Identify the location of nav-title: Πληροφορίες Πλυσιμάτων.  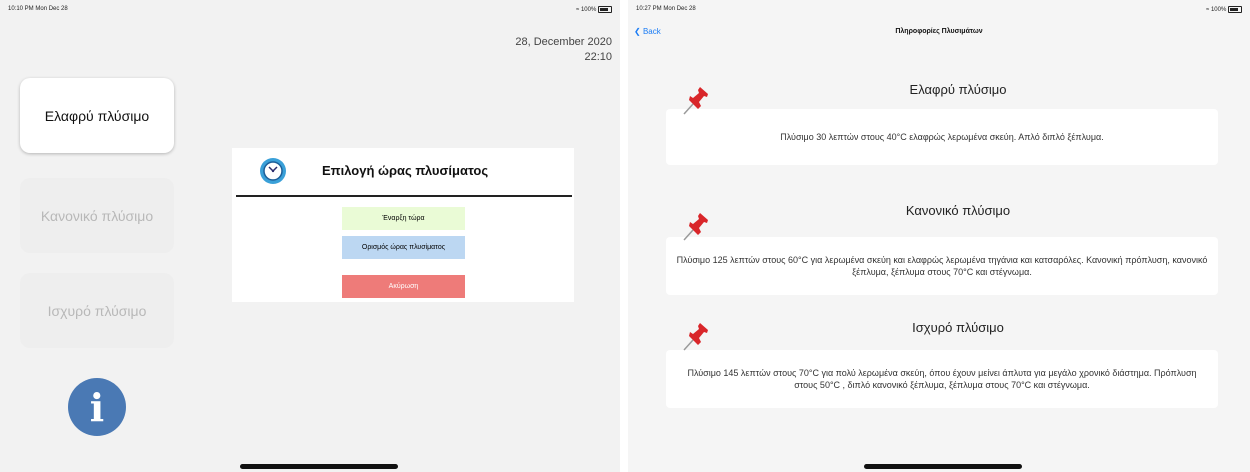
(939, 31).